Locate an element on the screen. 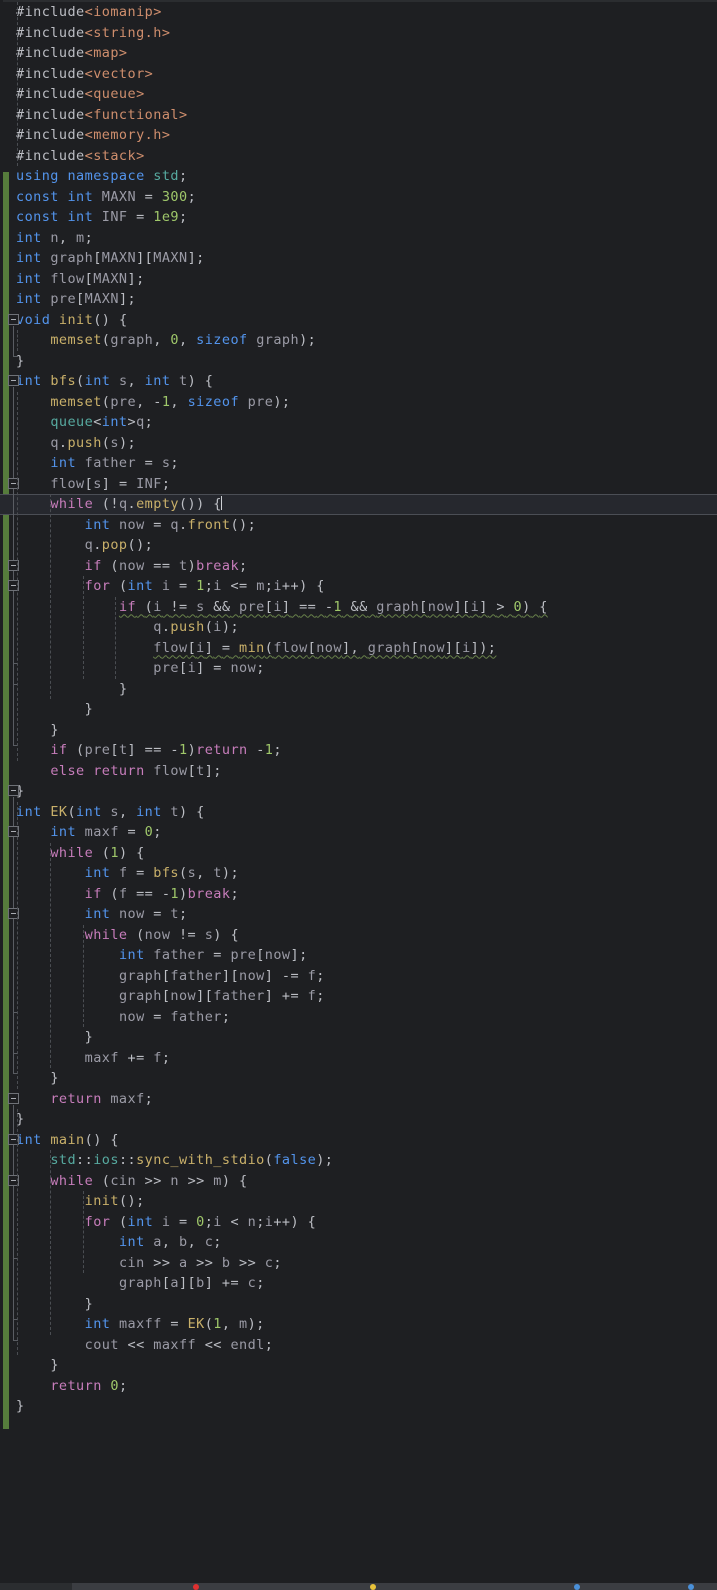 This screenshot has height=1590, width=717. code-line: #include<string.h> is located at coordinates (358, 33).